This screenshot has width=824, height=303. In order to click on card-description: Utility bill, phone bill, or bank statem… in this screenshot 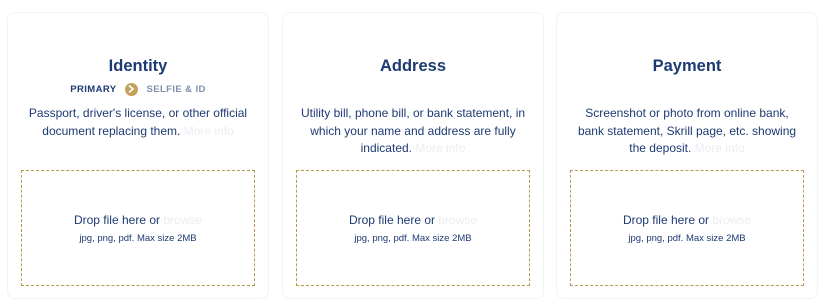, I will do `click(413, 131)`.